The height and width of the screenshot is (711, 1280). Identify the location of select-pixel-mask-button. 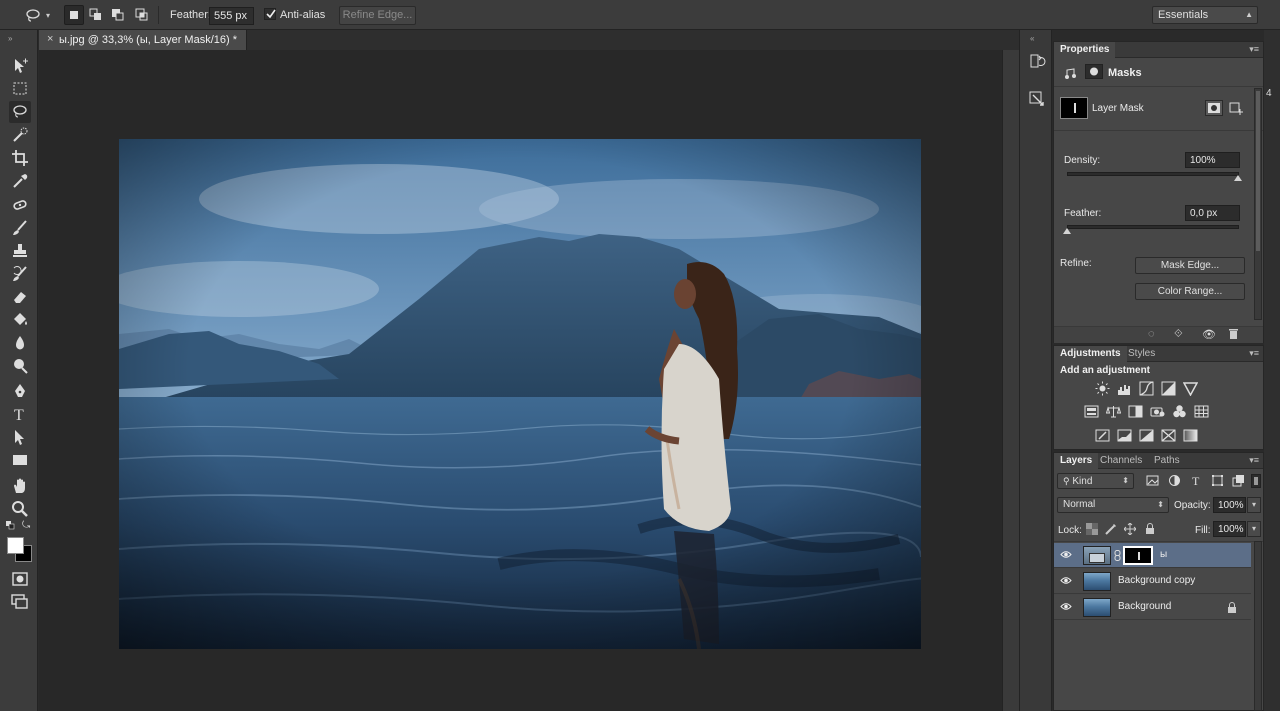
(1214, 108).